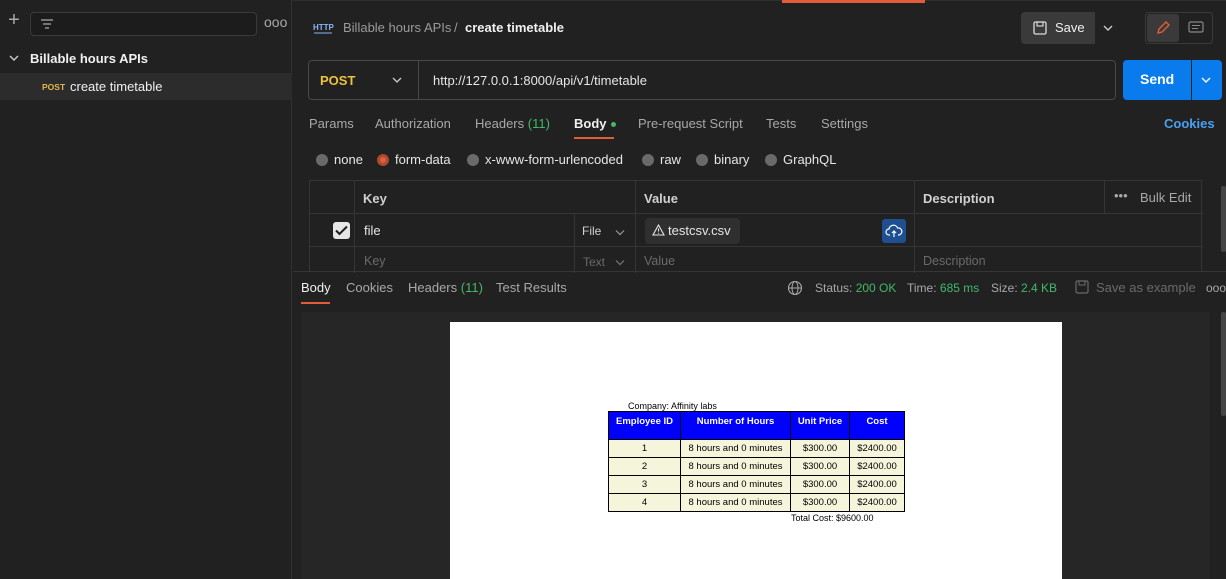 The image size is (1226, 579). Describe the element at coordinates (323, 28) in the screenshot. I see `http-icon: HTTP` at that location.